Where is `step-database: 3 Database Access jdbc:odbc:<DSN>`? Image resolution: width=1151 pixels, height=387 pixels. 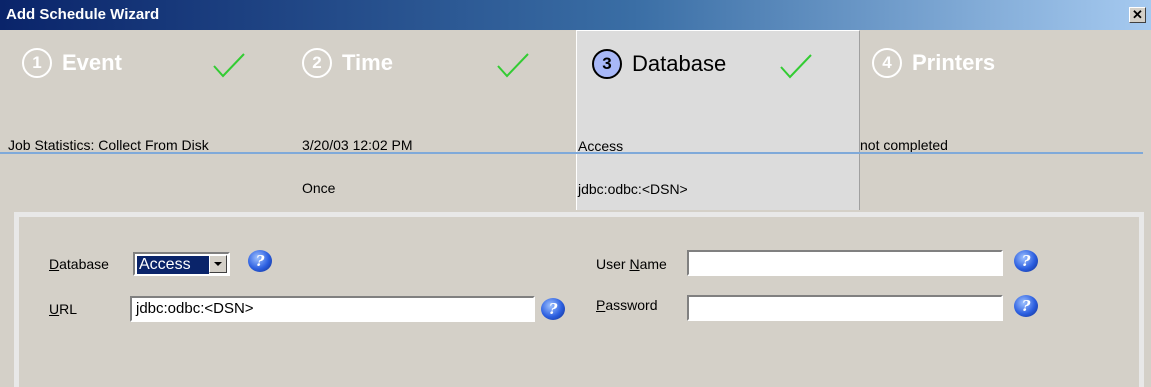 step-database: 3 Database Access jdbc:odbc:<DSN> is located at coordinates (718, 120).